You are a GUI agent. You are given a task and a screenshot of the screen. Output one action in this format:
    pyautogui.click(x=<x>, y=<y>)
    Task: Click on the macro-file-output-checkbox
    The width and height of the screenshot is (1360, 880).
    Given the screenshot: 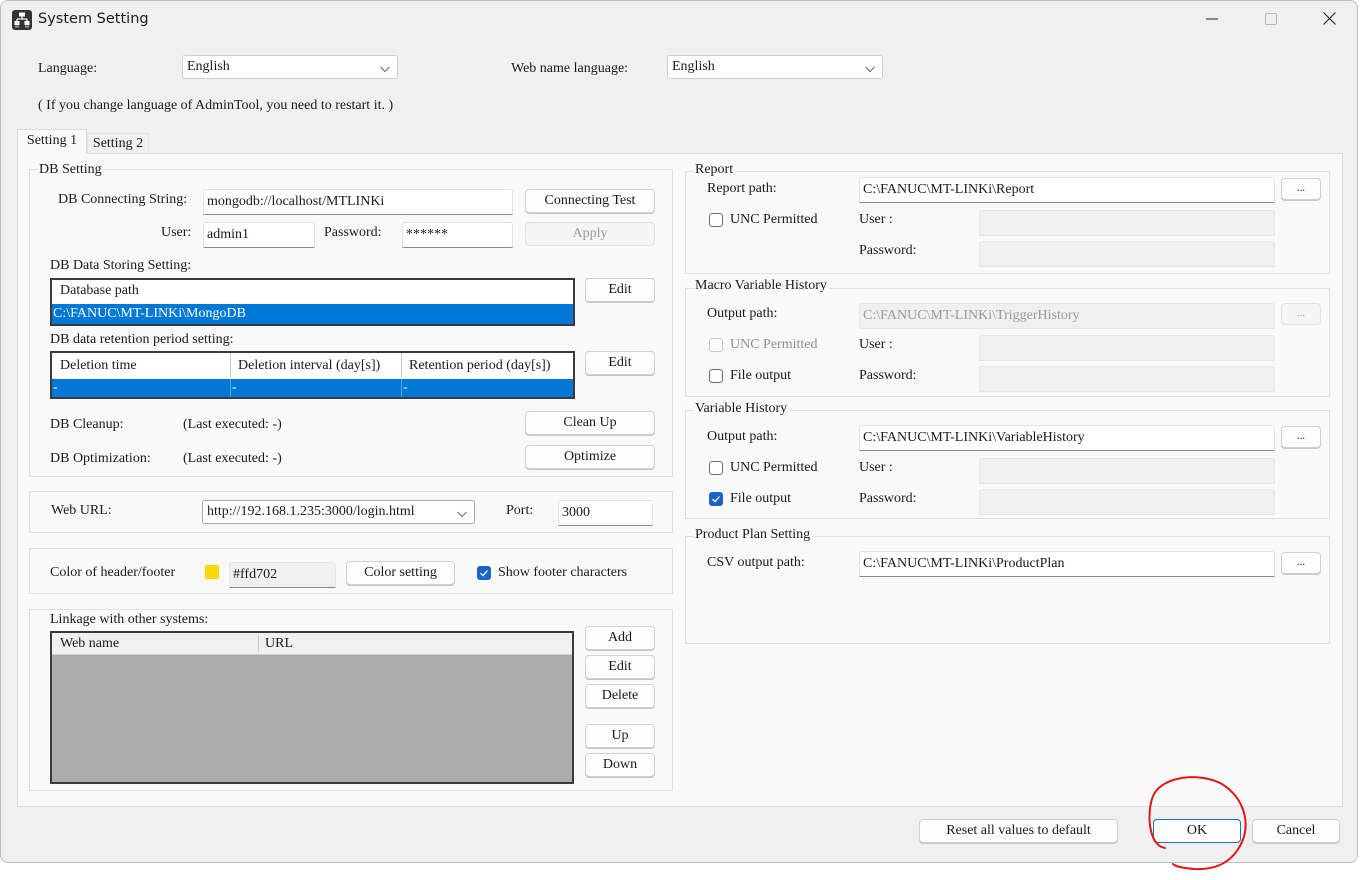 What is the action you would take?
    pyautogui.click(x=716, y=376)
    